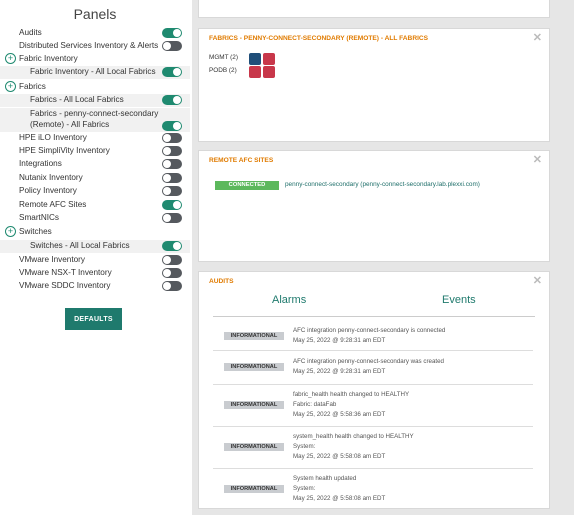 This screenshot has height=515, width=574. What do you see at coordinates (95, 191) in the screenshot?
I see `panel-row: Policy Inventory` at bounding box center [95, 191].